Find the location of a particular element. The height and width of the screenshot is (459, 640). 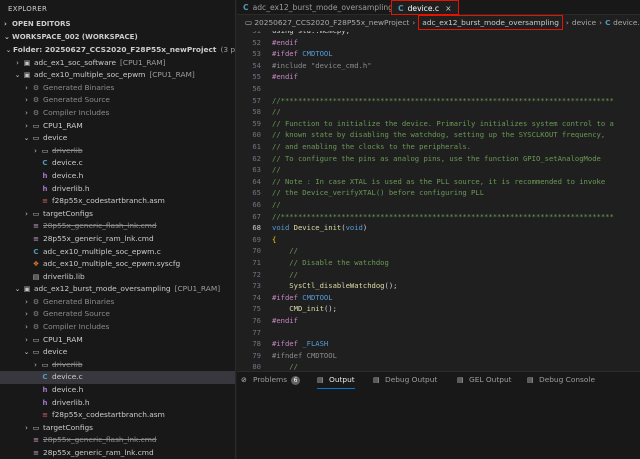

tree-item: ❖ adc_ex10_multiple_soc_epwm.syscfg is located at coordinates (117, 264).